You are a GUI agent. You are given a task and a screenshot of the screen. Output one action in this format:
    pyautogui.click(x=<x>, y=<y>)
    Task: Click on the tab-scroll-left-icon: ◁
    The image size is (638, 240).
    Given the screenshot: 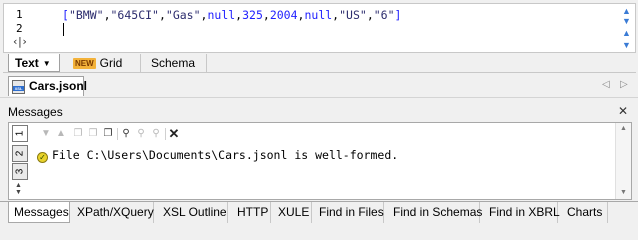 What is the action you would take?
    pyautogui.click(x=606, y=84)
    